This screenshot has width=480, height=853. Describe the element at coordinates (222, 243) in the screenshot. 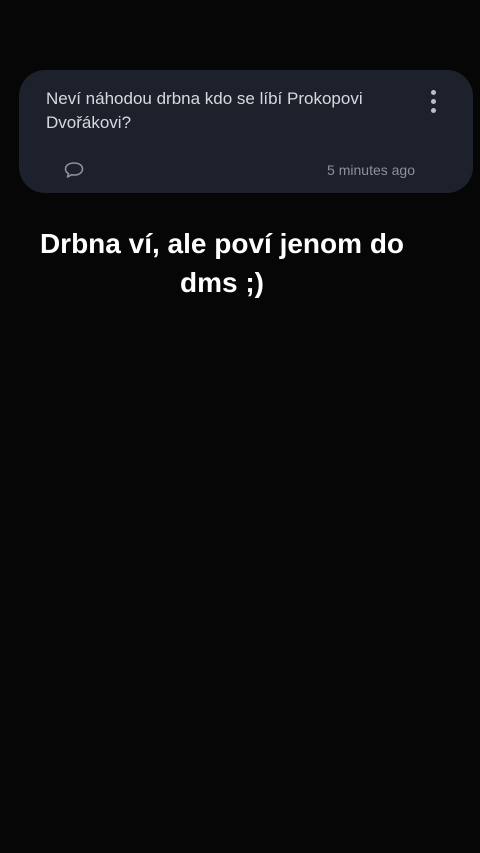

I see `reply-line-1: Drbna ví, ale poví jenom do` at that location.